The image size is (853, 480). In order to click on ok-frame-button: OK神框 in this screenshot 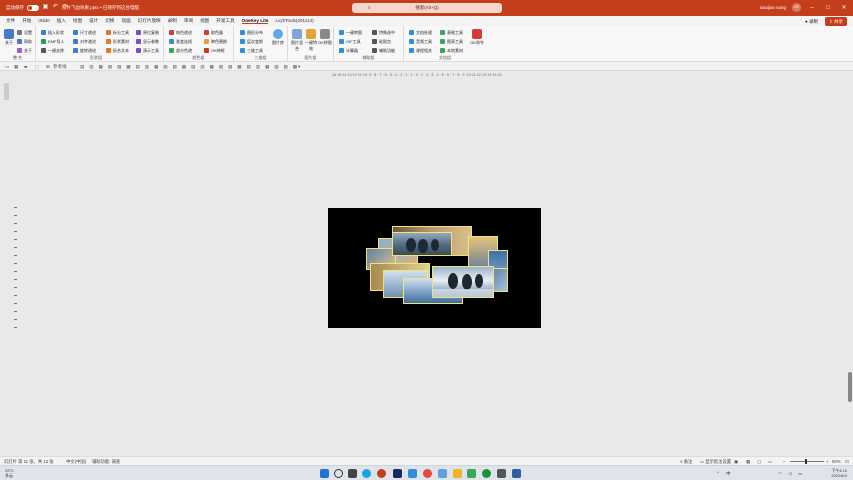, I will do `click(215, 50)`.